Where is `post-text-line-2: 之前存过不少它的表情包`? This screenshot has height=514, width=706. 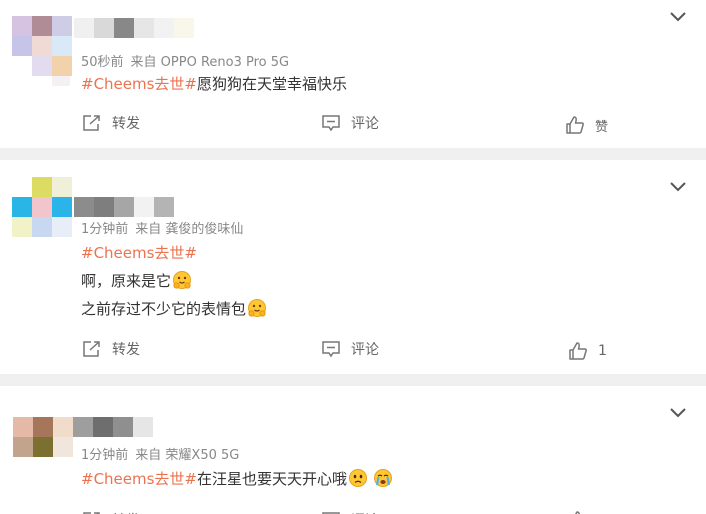
post-text-line-2: 之前存过不少它的表情包 is located at coordinates (174, 308).